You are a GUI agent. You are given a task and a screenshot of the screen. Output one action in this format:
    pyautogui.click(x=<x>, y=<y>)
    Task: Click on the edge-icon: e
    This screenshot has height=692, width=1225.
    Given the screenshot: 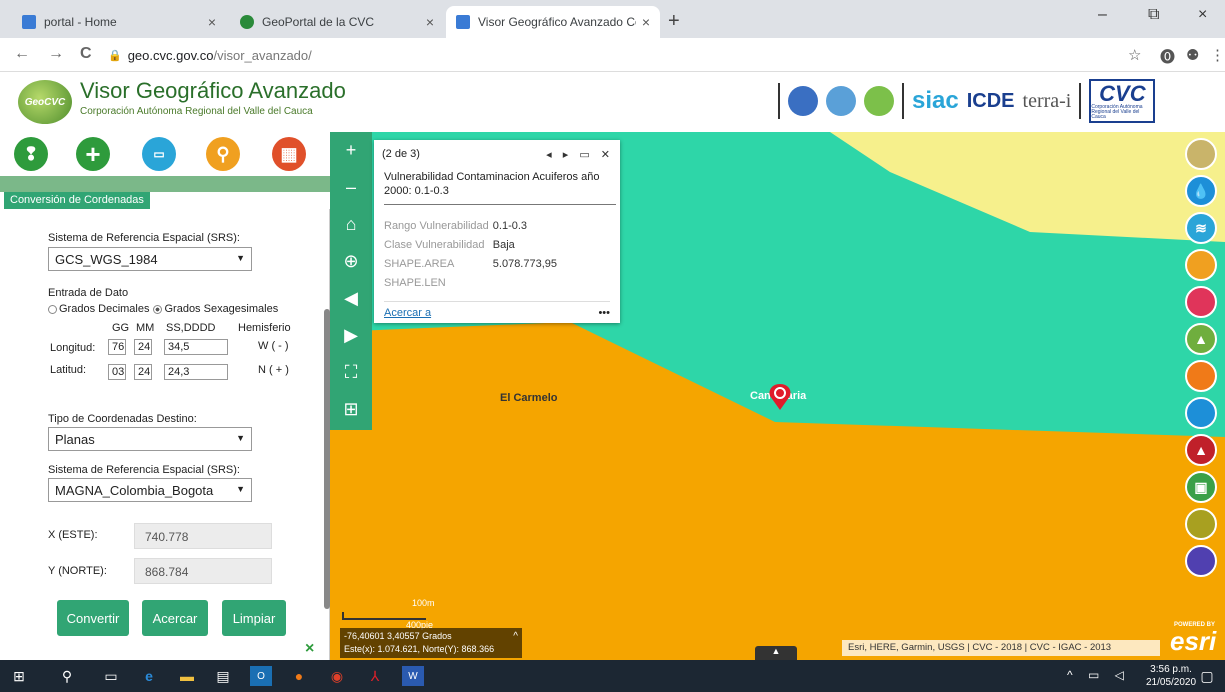 What is the action you would take?
    pyautogui.click(x=149, y=676)
    